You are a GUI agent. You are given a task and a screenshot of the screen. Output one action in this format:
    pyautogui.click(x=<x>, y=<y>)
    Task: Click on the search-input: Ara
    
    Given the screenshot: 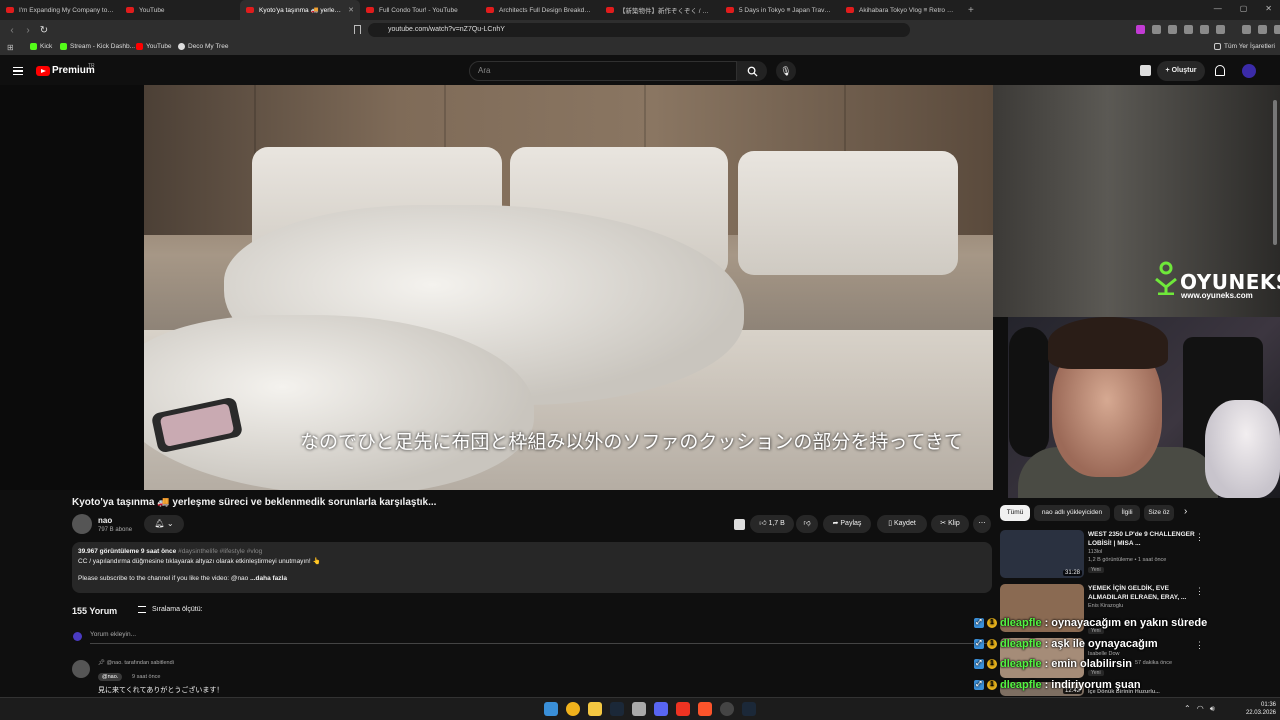 What is the action you would take?
    pyautogui.click(x=603, y=71)
    